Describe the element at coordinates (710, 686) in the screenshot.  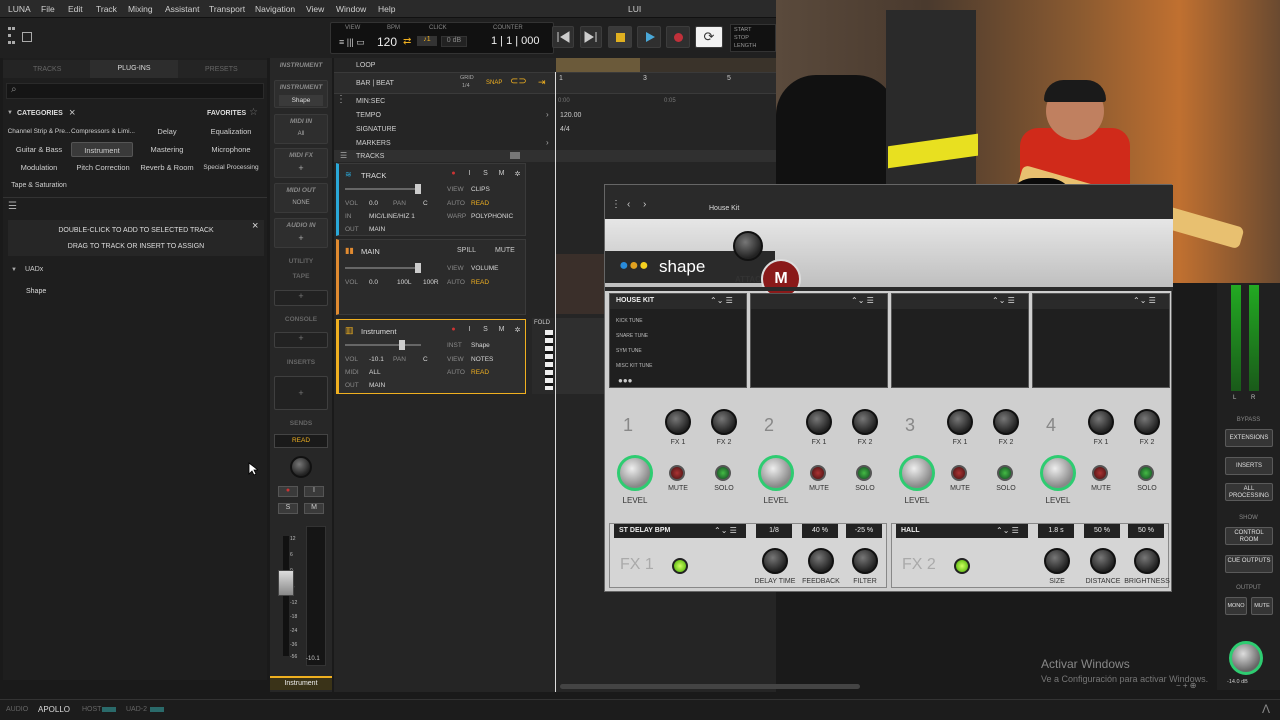
I see `horizontal-scrollbar` at that location.